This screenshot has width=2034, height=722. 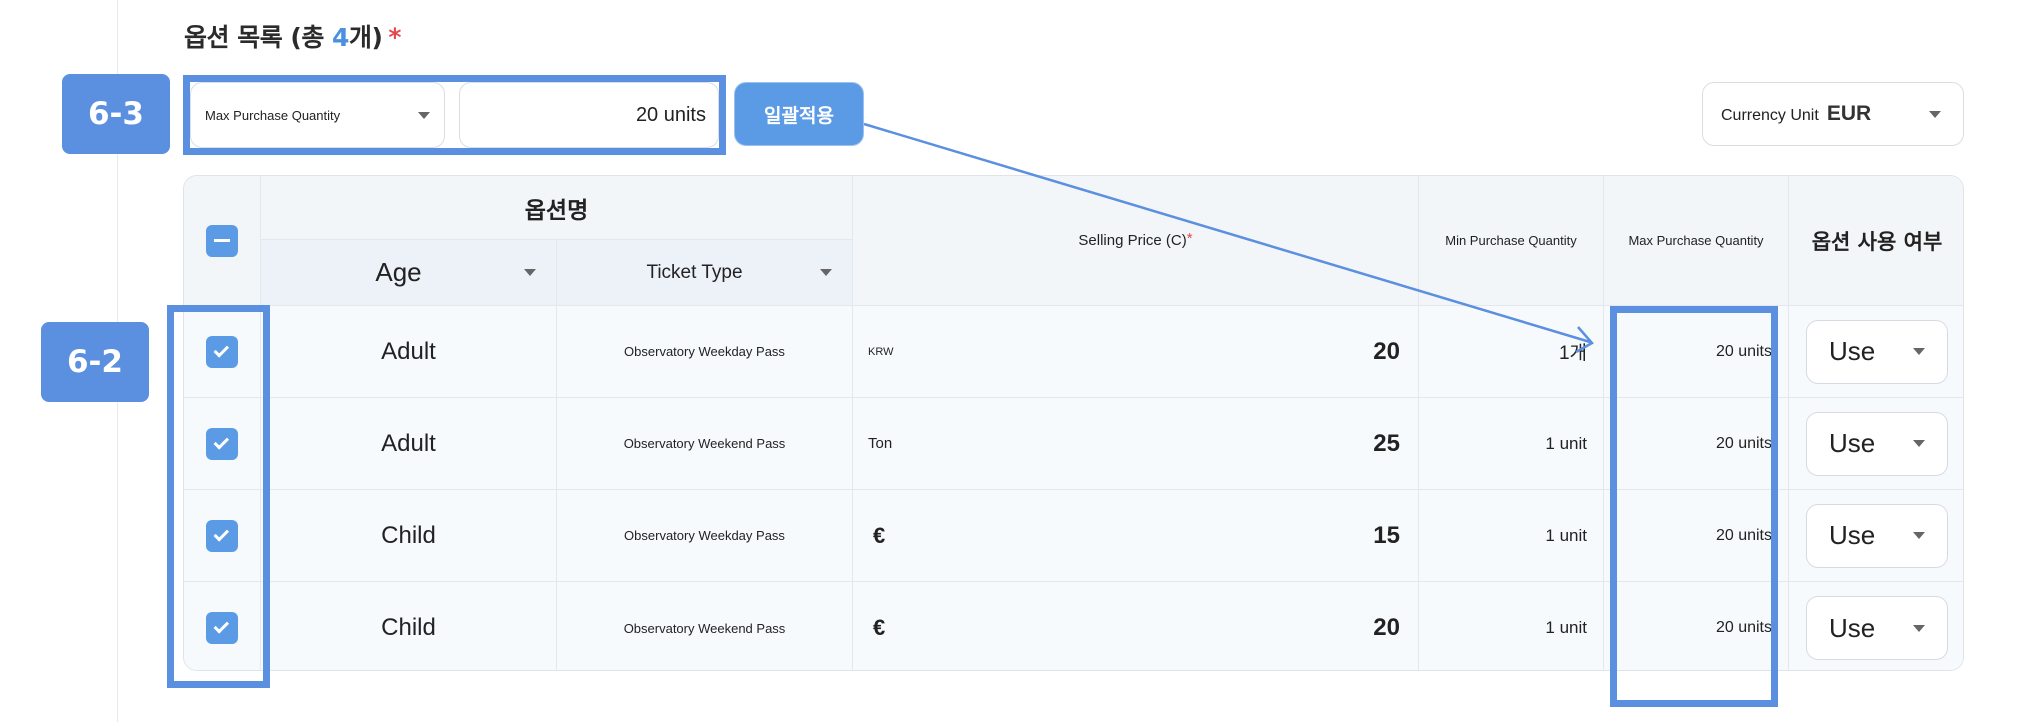 What do you see at coordinates (292, 37) in the screenshot?
I see `section-title: 옵션 목록 (총 4개) *` at bounding box center [292, 37].